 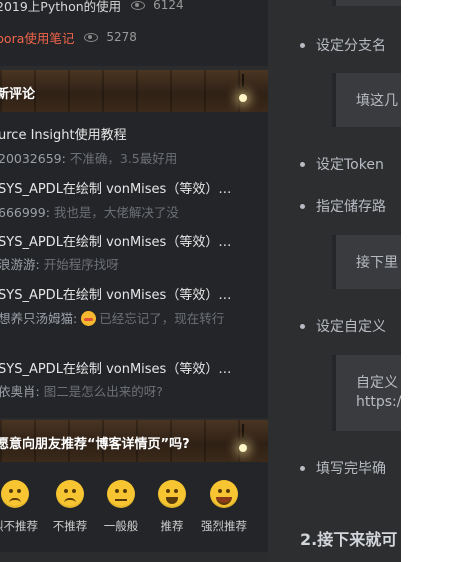 What do you see at coordinates (349, 539) in the screenshot?
I see `section-heading: 2.接下来就可` at bounding box center [349, 539].